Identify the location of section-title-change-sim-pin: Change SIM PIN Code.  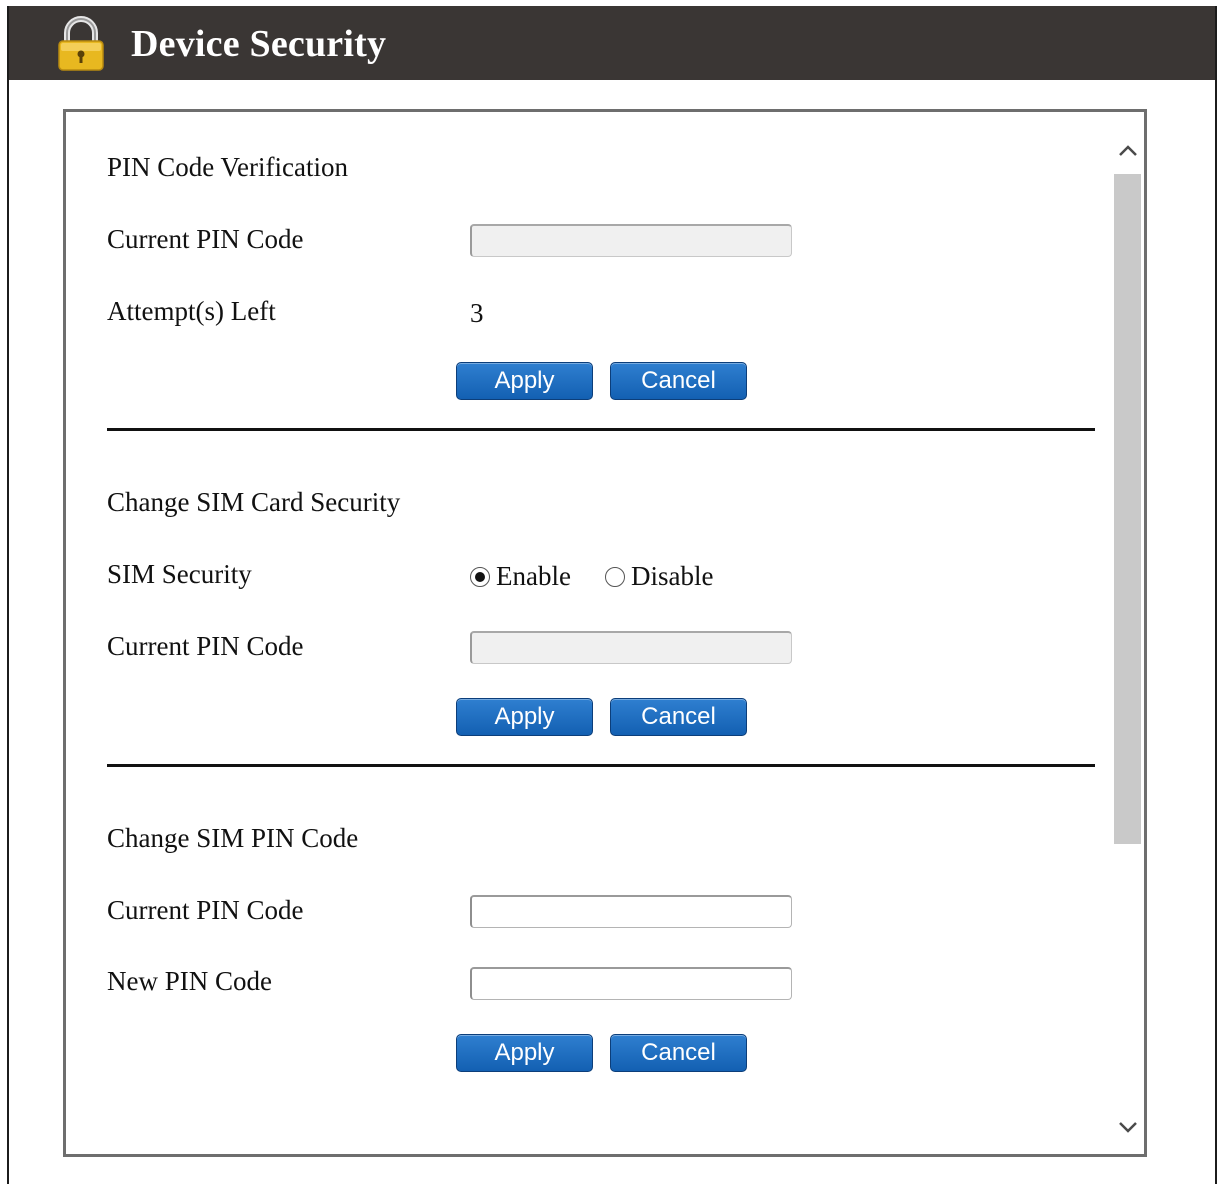
(233, 838).